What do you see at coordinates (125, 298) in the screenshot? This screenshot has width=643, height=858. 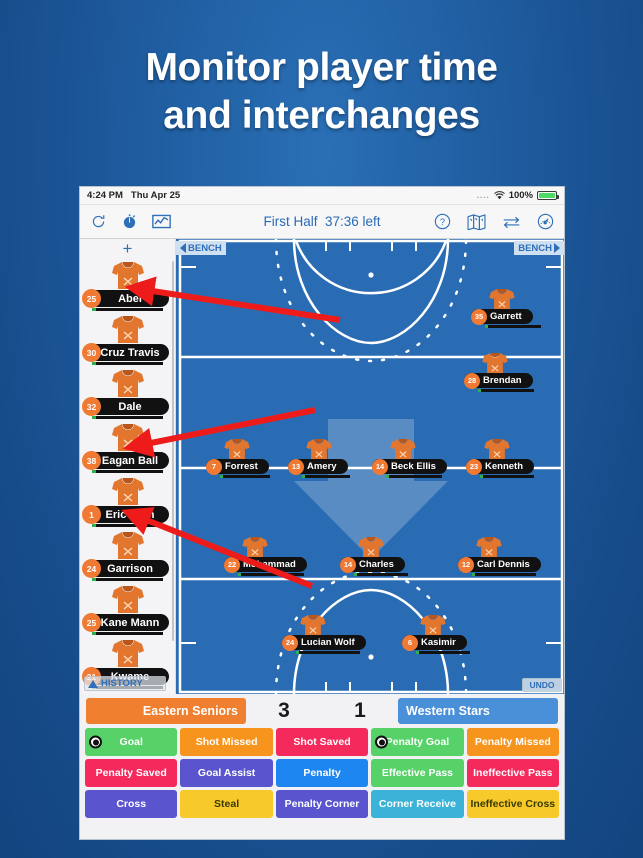 I see `bench-name-bar: 25 Abel` at bounding box center [125, 298].